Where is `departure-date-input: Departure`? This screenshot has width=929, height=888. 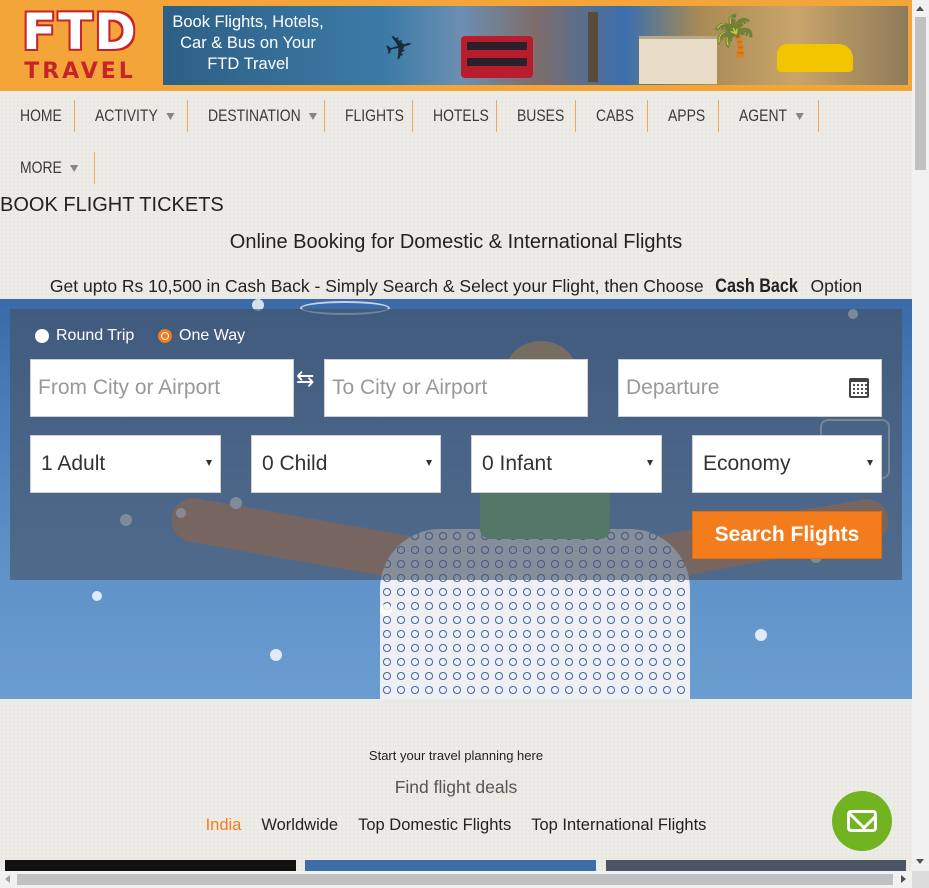 departure-date-input: Departure is located at coordinates (750, 388).